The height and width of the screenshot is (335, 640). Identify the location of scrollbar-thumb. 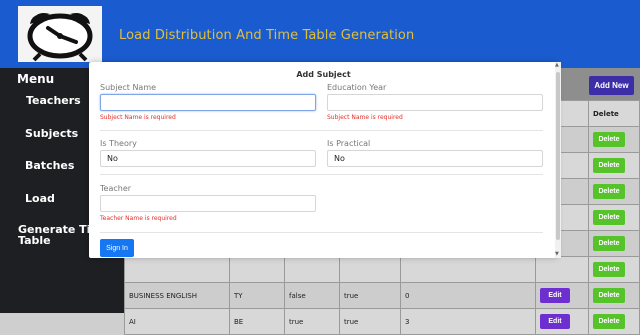
(558, 156).